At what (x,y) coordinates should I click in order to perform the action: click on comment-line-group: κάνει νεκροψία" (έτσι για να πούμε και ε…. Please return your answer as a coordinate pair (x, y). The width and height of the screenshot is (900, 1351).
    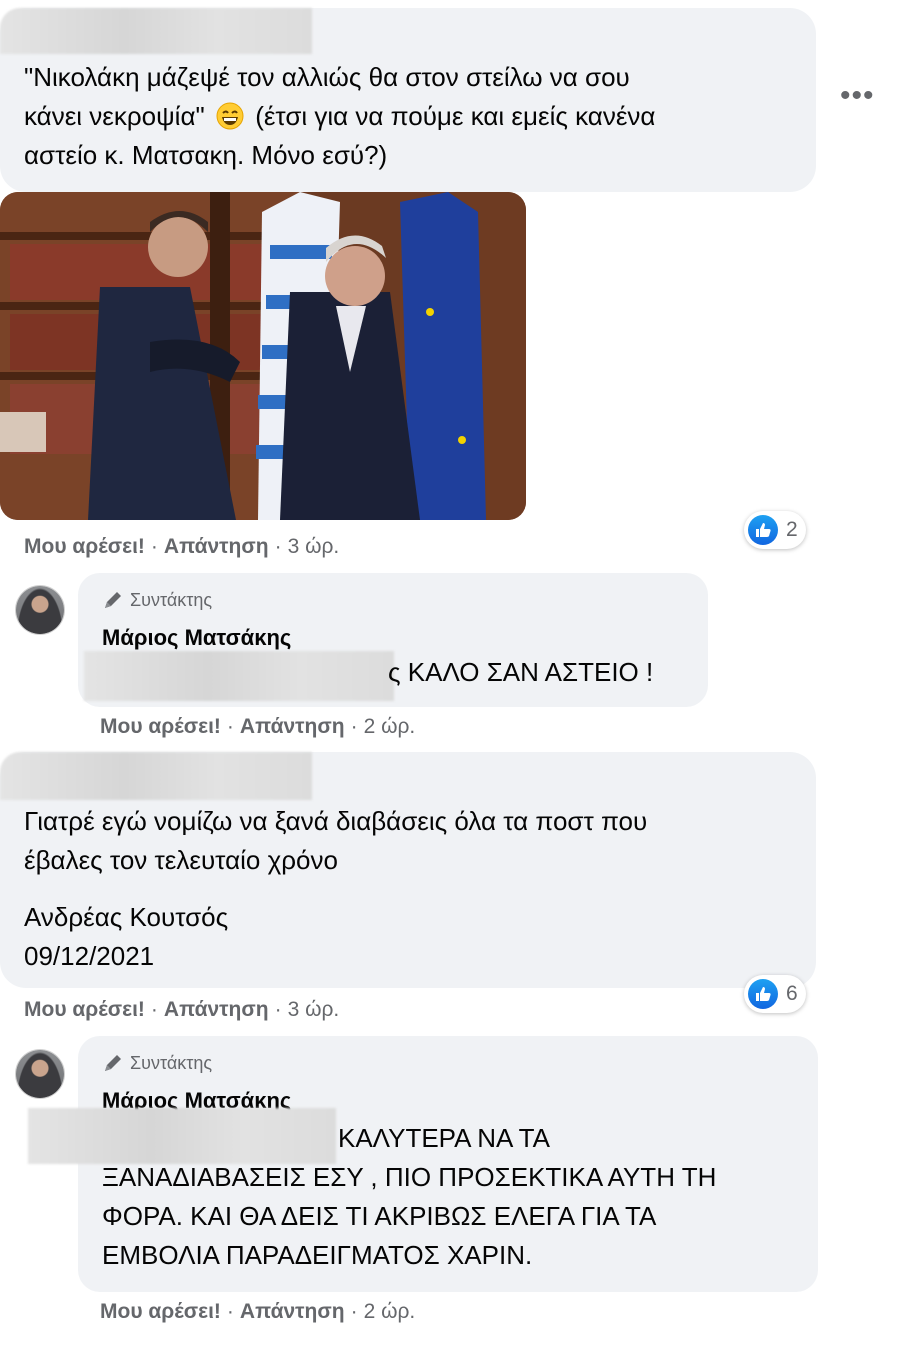
    Looking at the image, I should click on (339, 116).